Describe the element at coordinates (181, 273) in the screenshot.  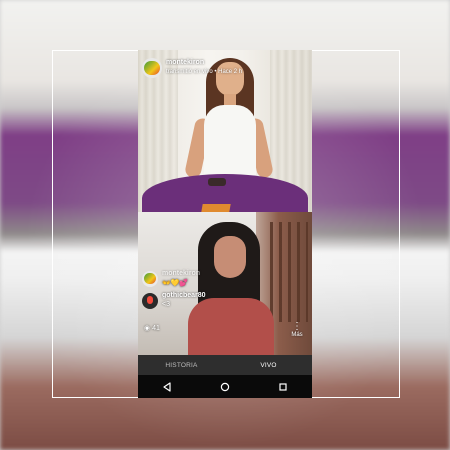
I see `comment-user: montekiron` at that location.